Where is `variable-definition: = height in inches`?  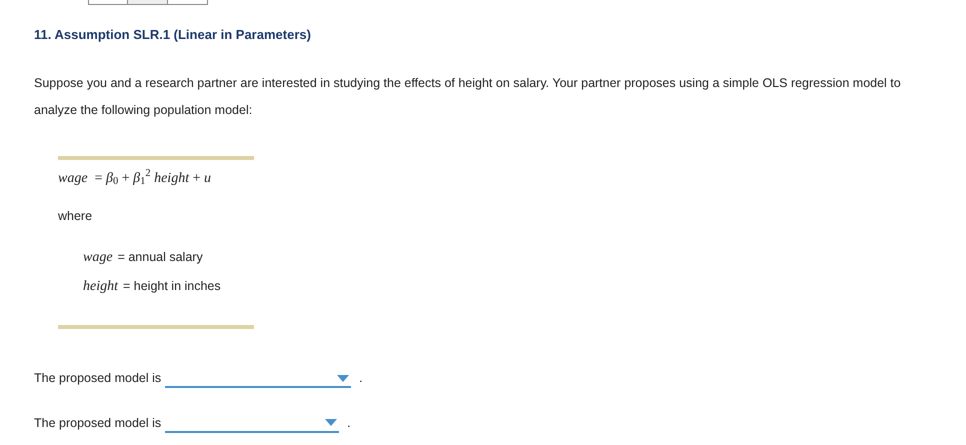 variable-definition: = height in inches is located at coordinates (172, 287).